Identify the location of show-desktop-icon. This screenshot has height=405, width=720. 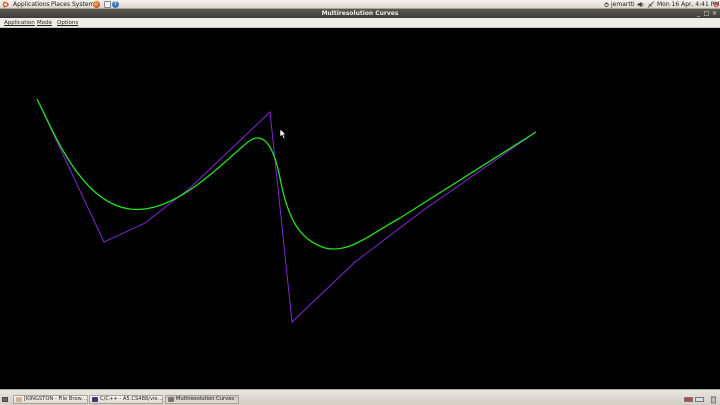
(5, 399).